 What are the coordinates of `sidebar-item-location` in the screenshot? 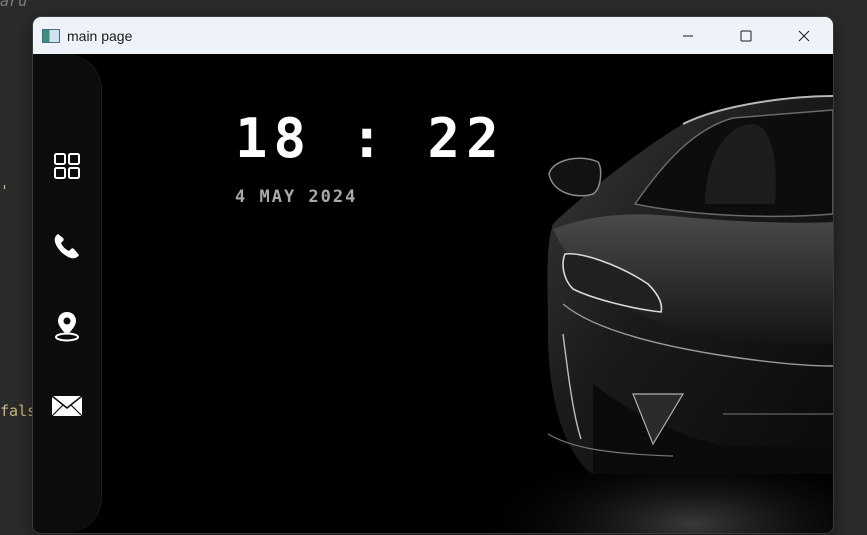 It's located at (67, 326).